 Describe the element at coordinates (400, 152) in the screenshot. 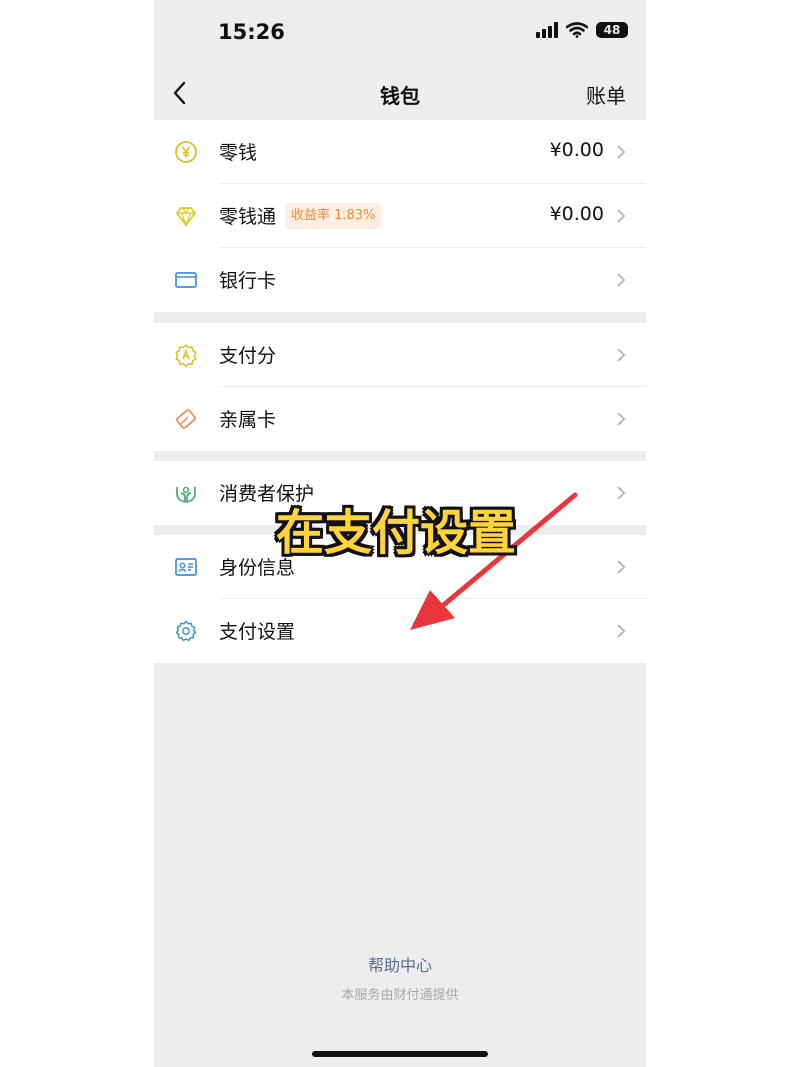

I see `list-item-change: 零钱 ¥0.00` at that location.